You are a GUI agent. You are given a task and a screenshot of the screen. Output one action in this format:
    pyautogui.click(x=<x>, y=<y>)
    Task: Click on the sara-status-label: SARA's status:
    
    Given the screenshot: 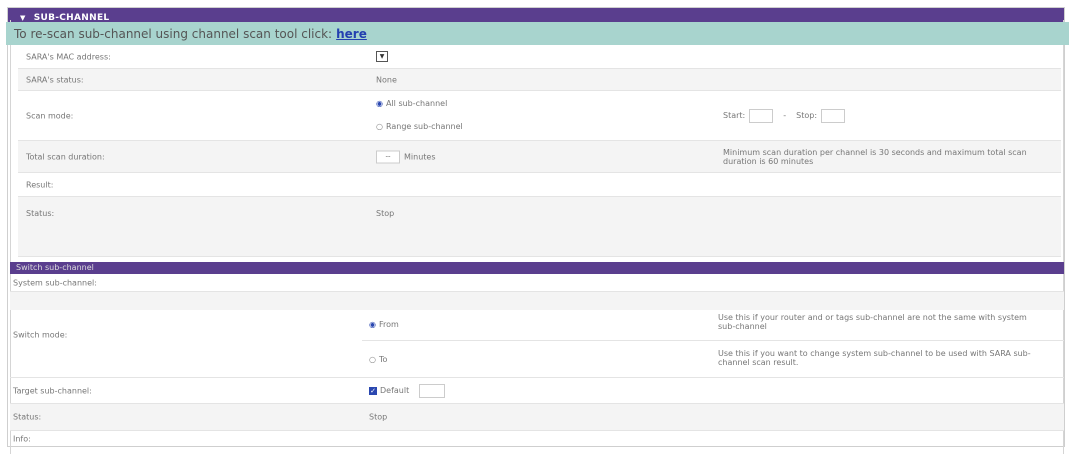 What is the action you would take?
    pyautogui.click(x=55, y=79)
    